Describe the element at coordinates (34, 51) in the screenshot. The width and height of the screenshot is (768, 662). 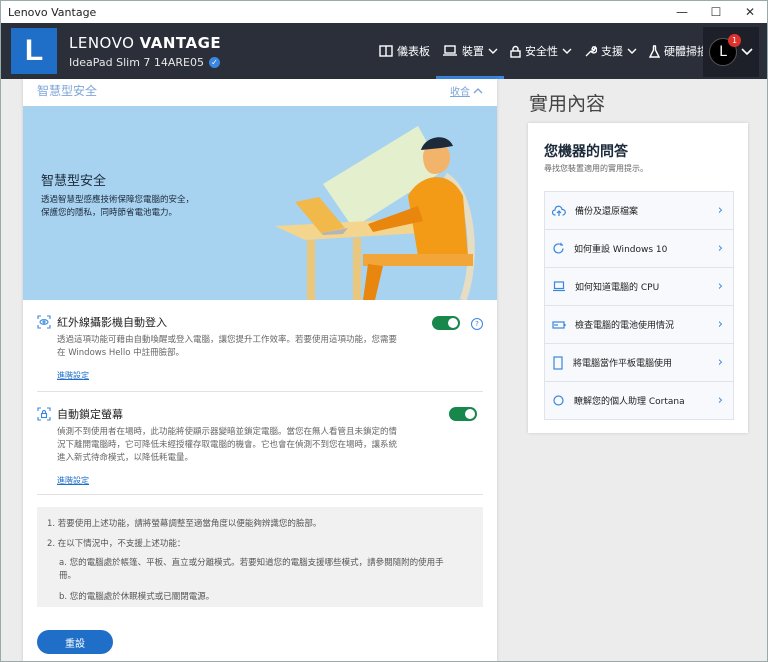
I see `lenovo-logo: L` at that location.